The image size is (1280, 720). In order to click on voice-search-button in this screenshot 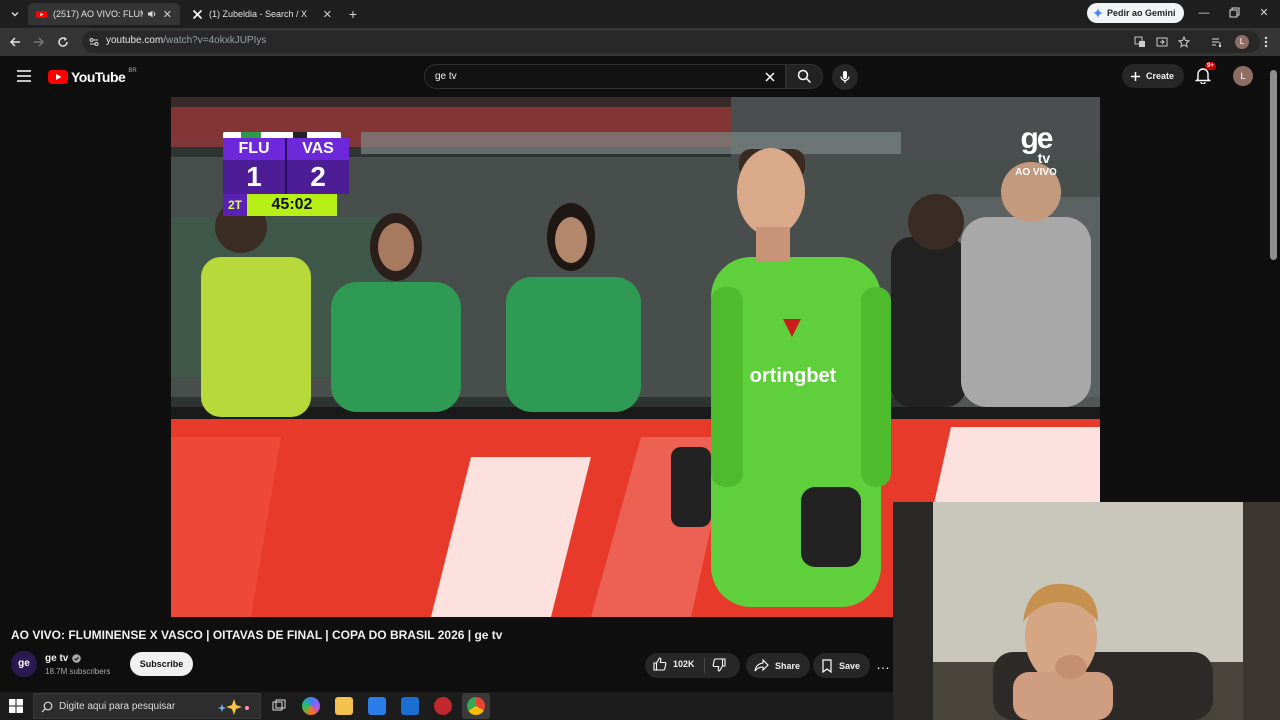, I will do `click(845, 77)`.